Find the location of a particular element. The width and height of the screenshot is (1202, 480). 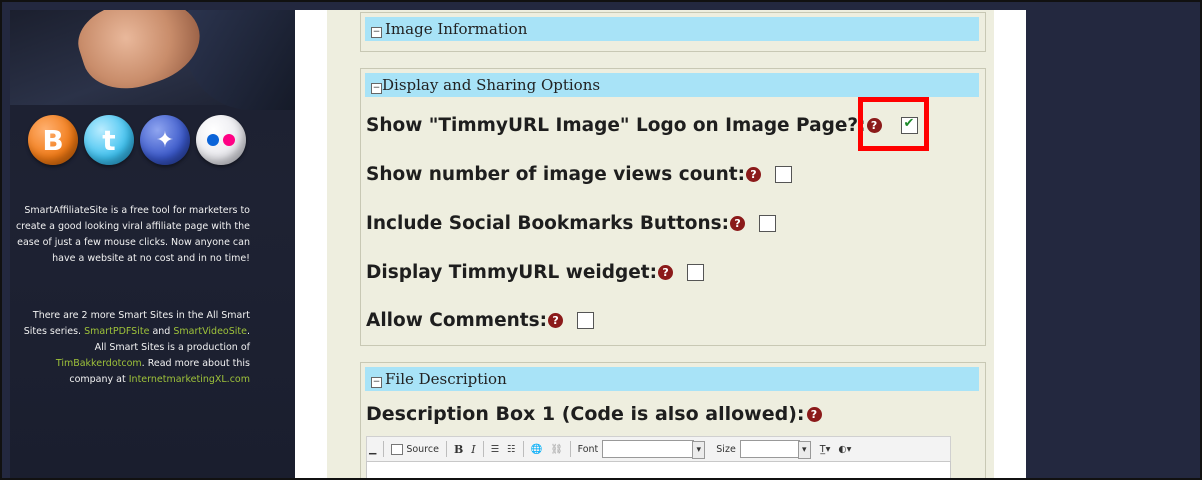

flickr-blue-dot is located at coordinates (213, 140).